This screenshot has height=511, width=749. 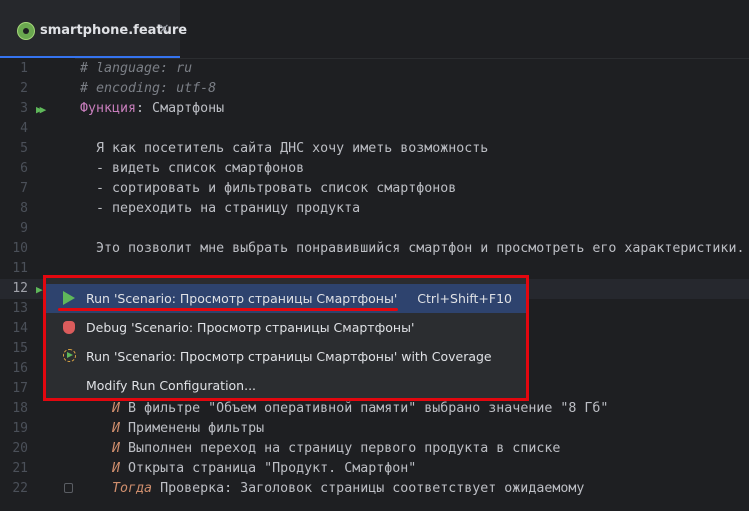 I want to click on line-number: 12, so click(x=20, y=288).